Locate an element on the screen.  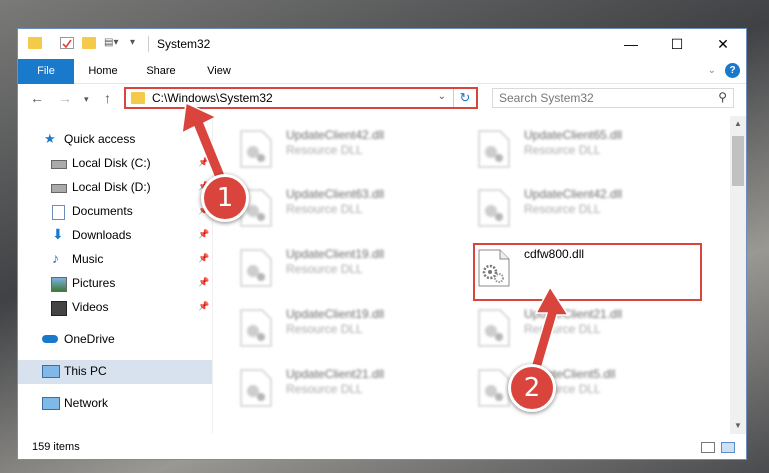
file-name: UpdateClient63.dll is located at coordinates (335, 194).